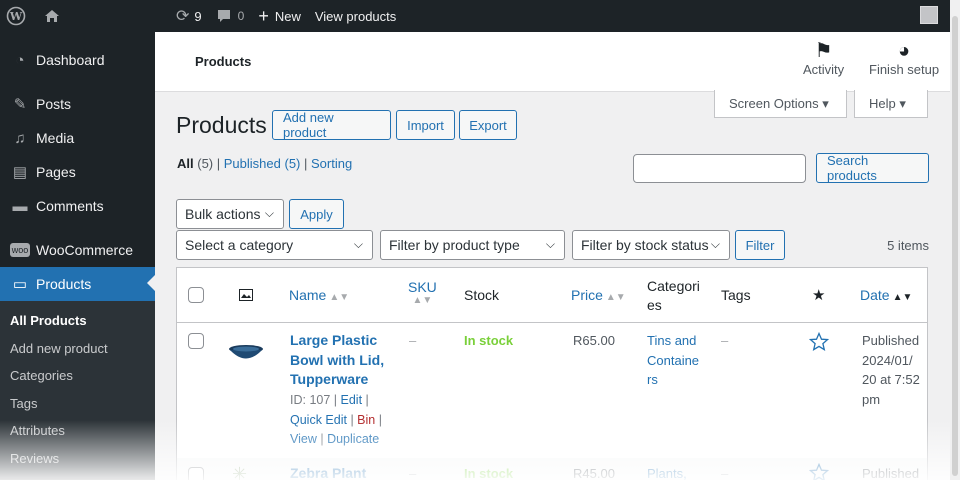 The height and width of the screenshot is (480, 960). I want to click on search-input, so click(719, 168).